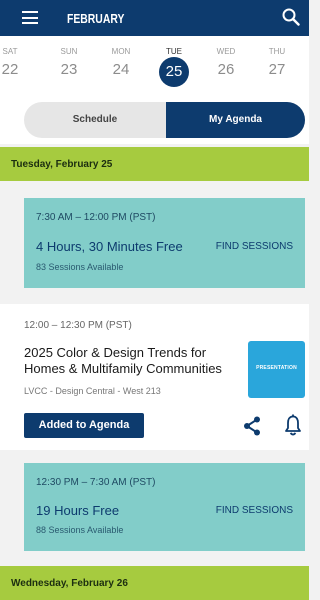 The width and height of the screenshot is (320, 600). I want to click on session-time: 12:00 – 12:30 PM (PST), so click(78, 325).